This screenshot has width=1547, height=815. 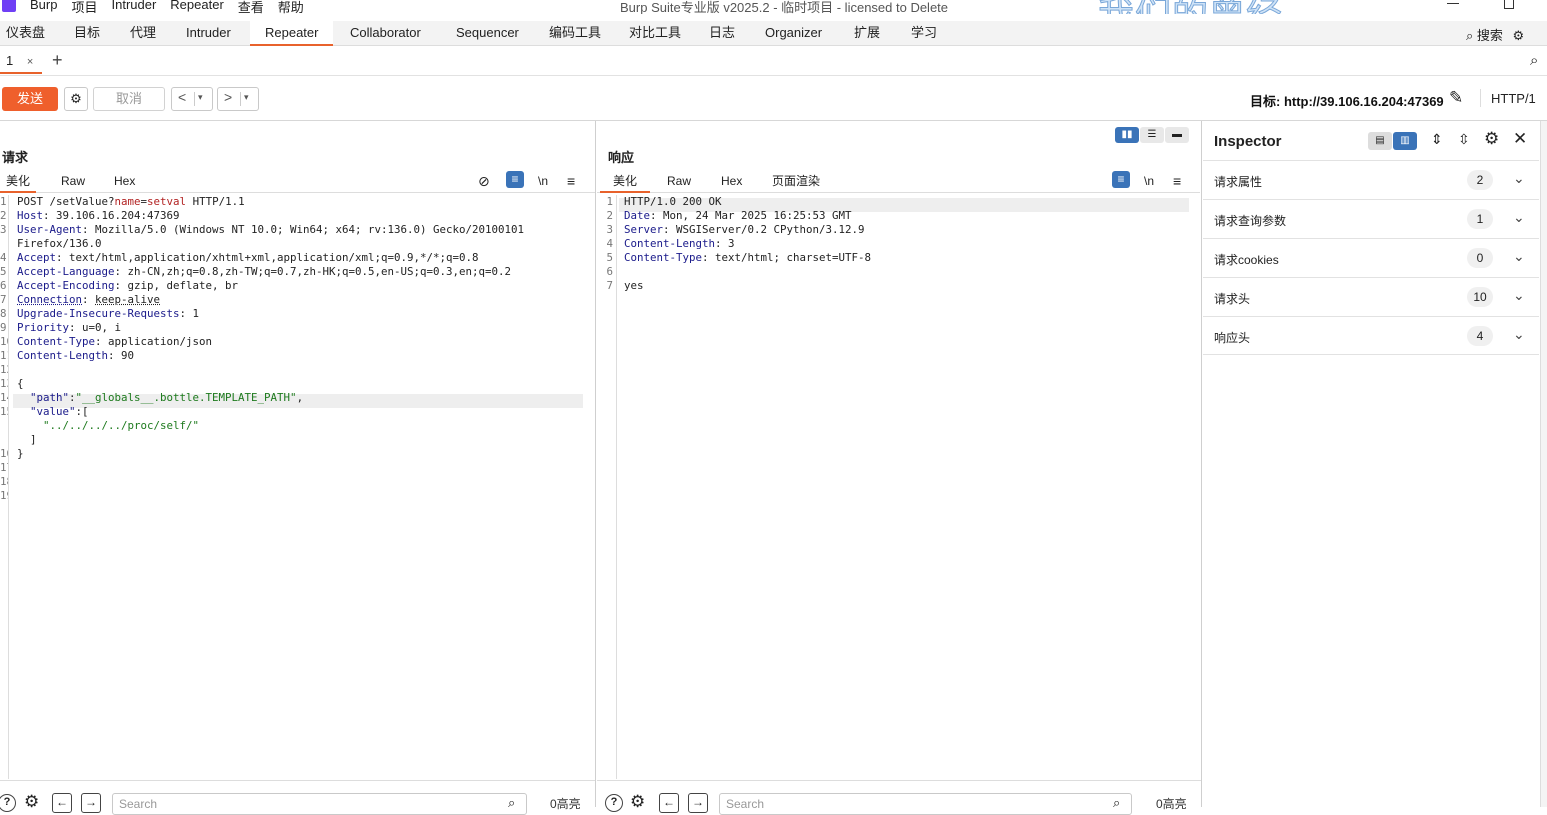 What do you see at coordinates (1520, 139) in the screenshot?
I see `close-icon: ✕` at bounding box center [1520, 139].